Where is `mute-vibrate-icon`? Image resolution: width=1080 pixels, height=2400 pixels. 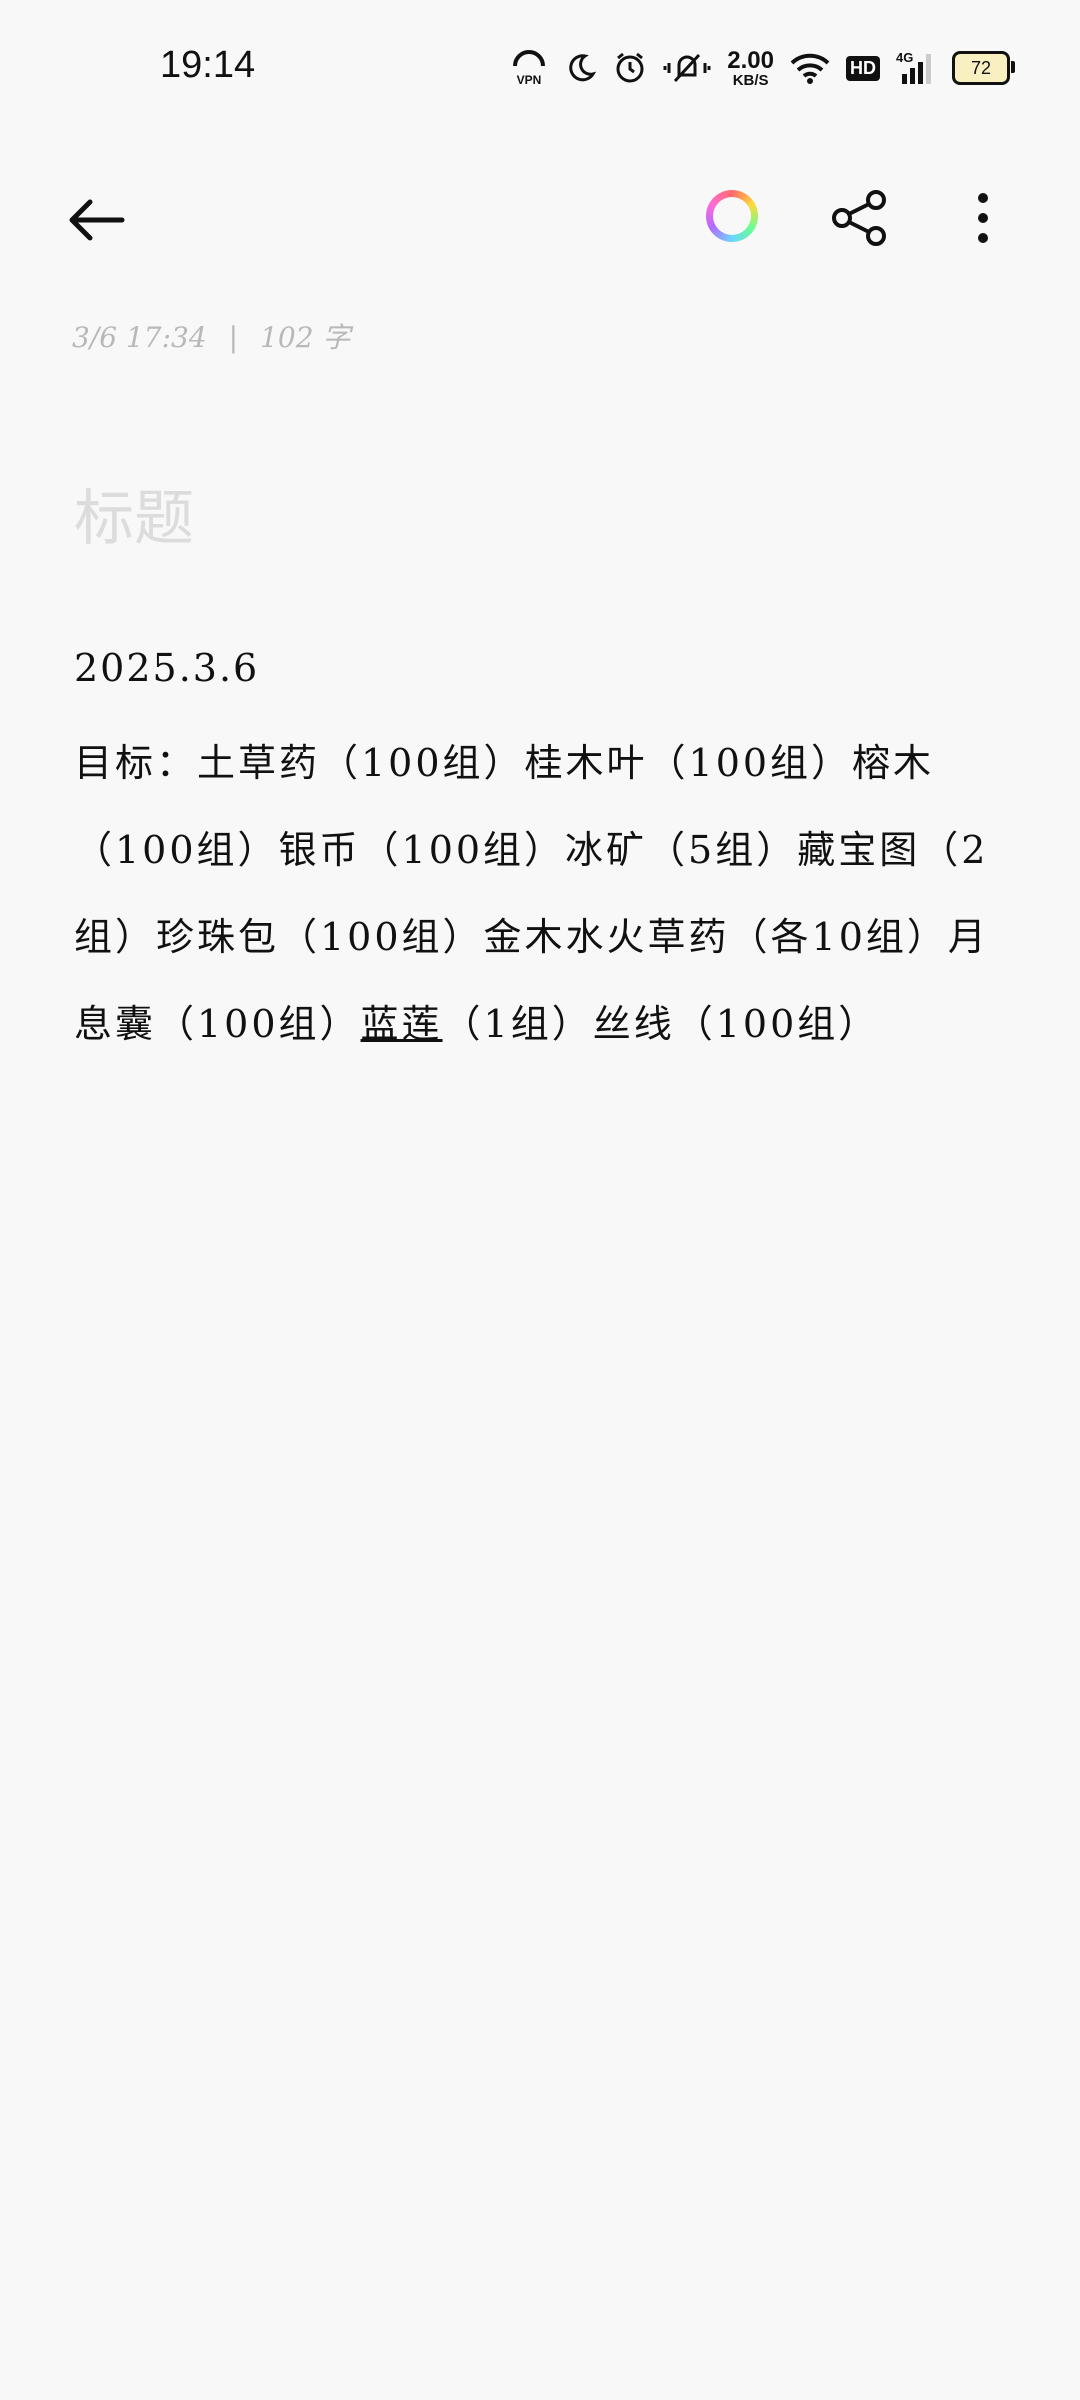 mute-vibrate-icon is located at coordinates (687, 68).